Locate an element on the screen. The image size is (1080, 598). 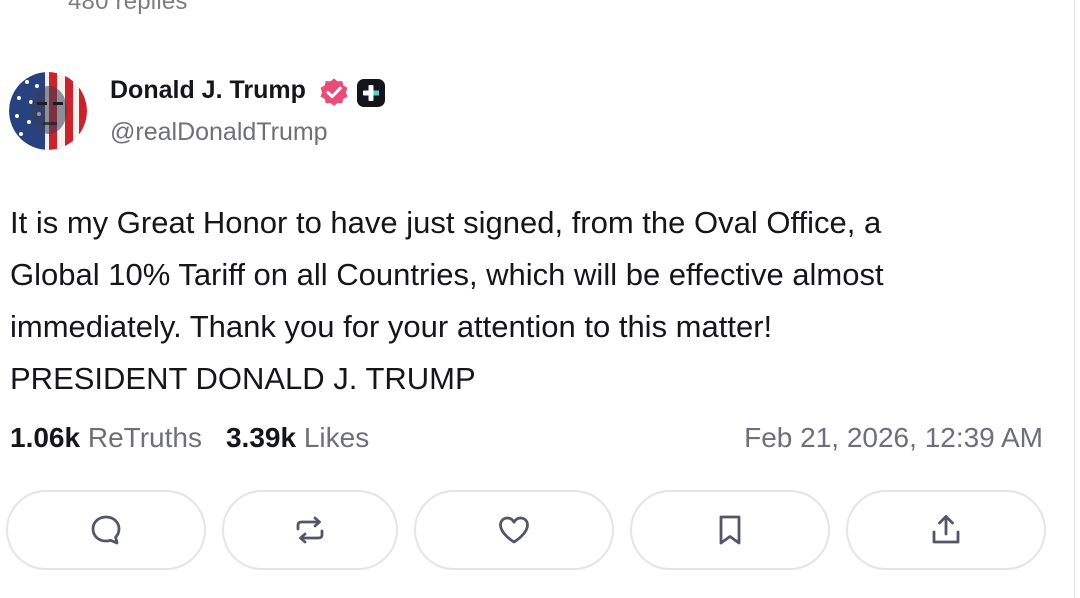
likes-label: Likes is located at coordinates (336, 437).